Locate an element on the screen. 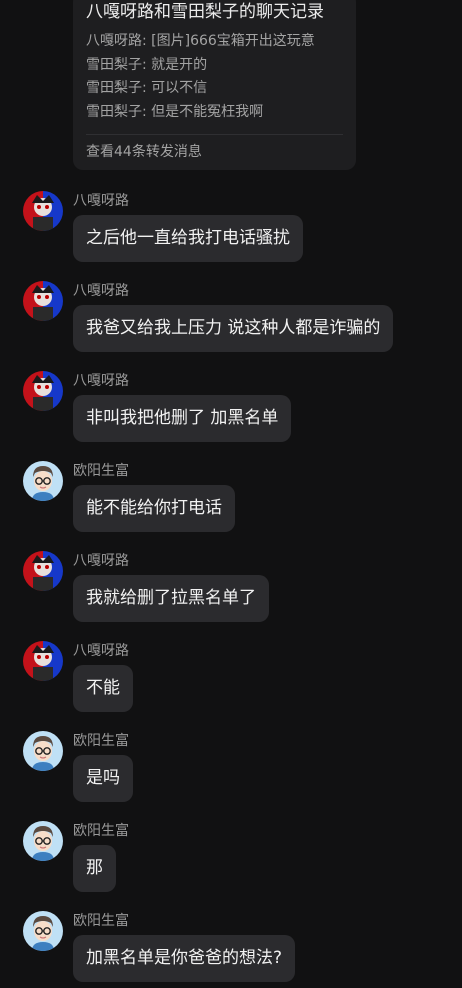 The height and width of the screenshot is (988, 462). forwarded-record-title: 八嘎呀路和雪田梨子的聊天记录 is located at coordinates (205, 12).